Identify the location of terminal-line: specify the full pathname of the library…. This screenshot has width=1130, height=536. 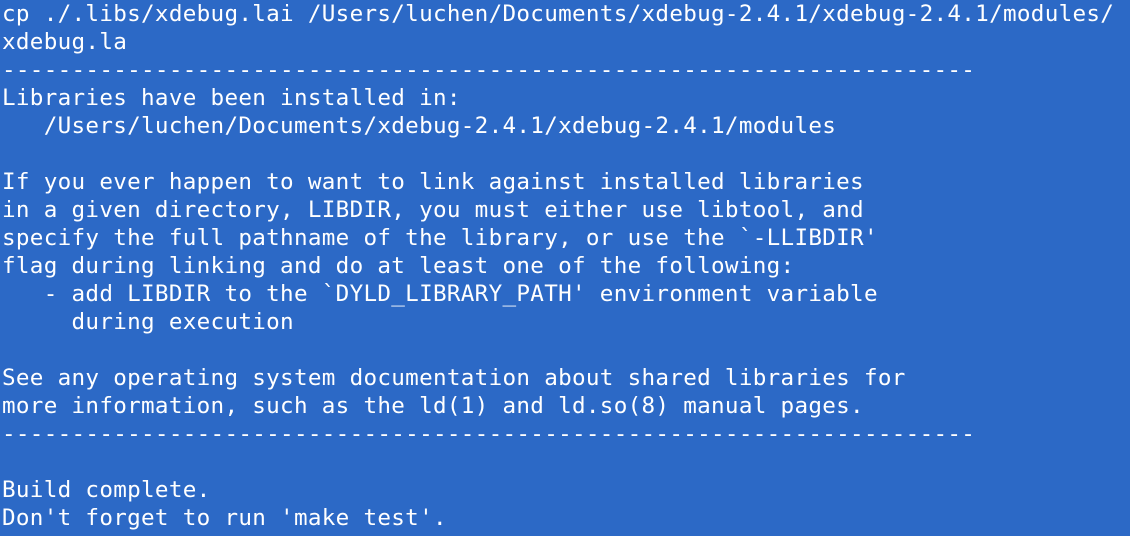
(440, 238).